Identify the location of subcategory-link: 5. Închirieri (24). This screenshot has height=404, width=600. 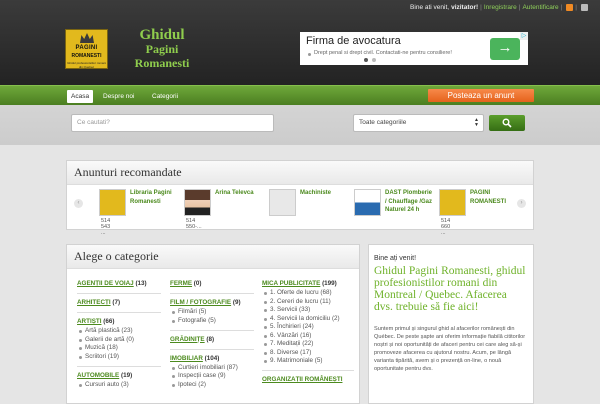
(308, 327).